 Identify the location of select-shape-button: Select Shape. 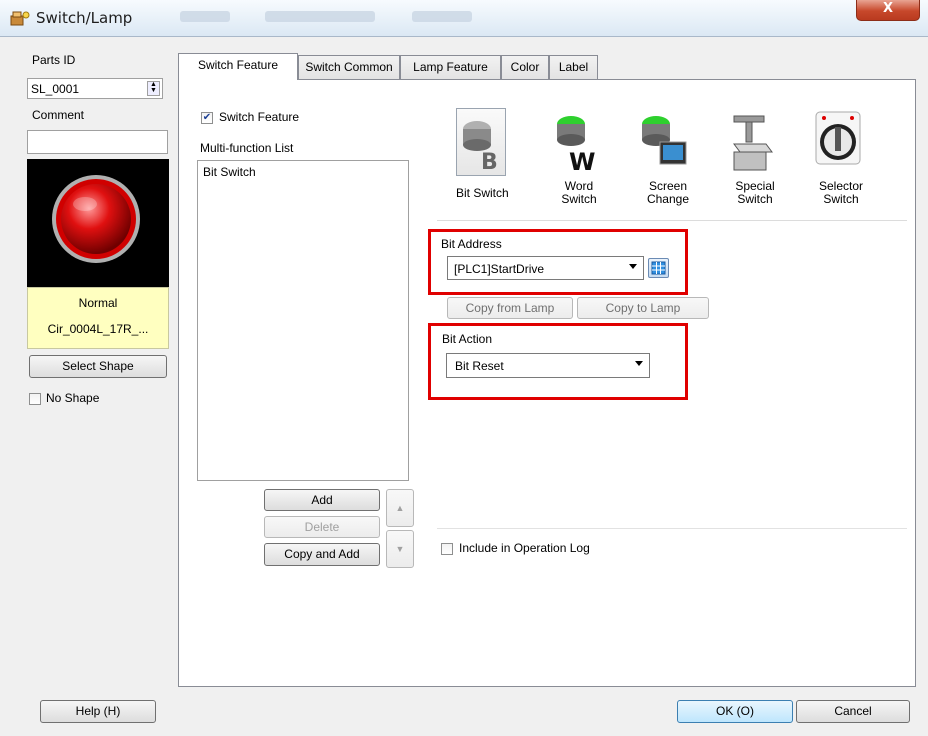
(98, 366).